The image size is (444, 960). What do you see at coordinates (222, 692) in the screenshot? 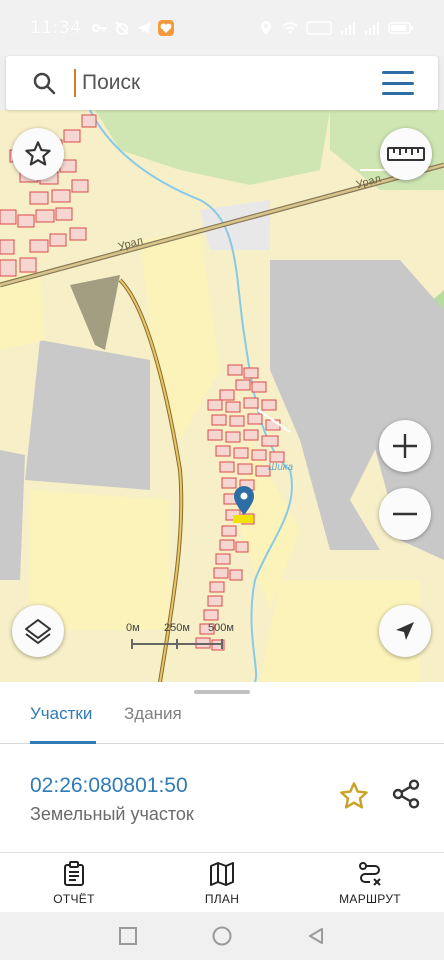
I see `sheet-drag-handle` at bounding box center [222, 692].